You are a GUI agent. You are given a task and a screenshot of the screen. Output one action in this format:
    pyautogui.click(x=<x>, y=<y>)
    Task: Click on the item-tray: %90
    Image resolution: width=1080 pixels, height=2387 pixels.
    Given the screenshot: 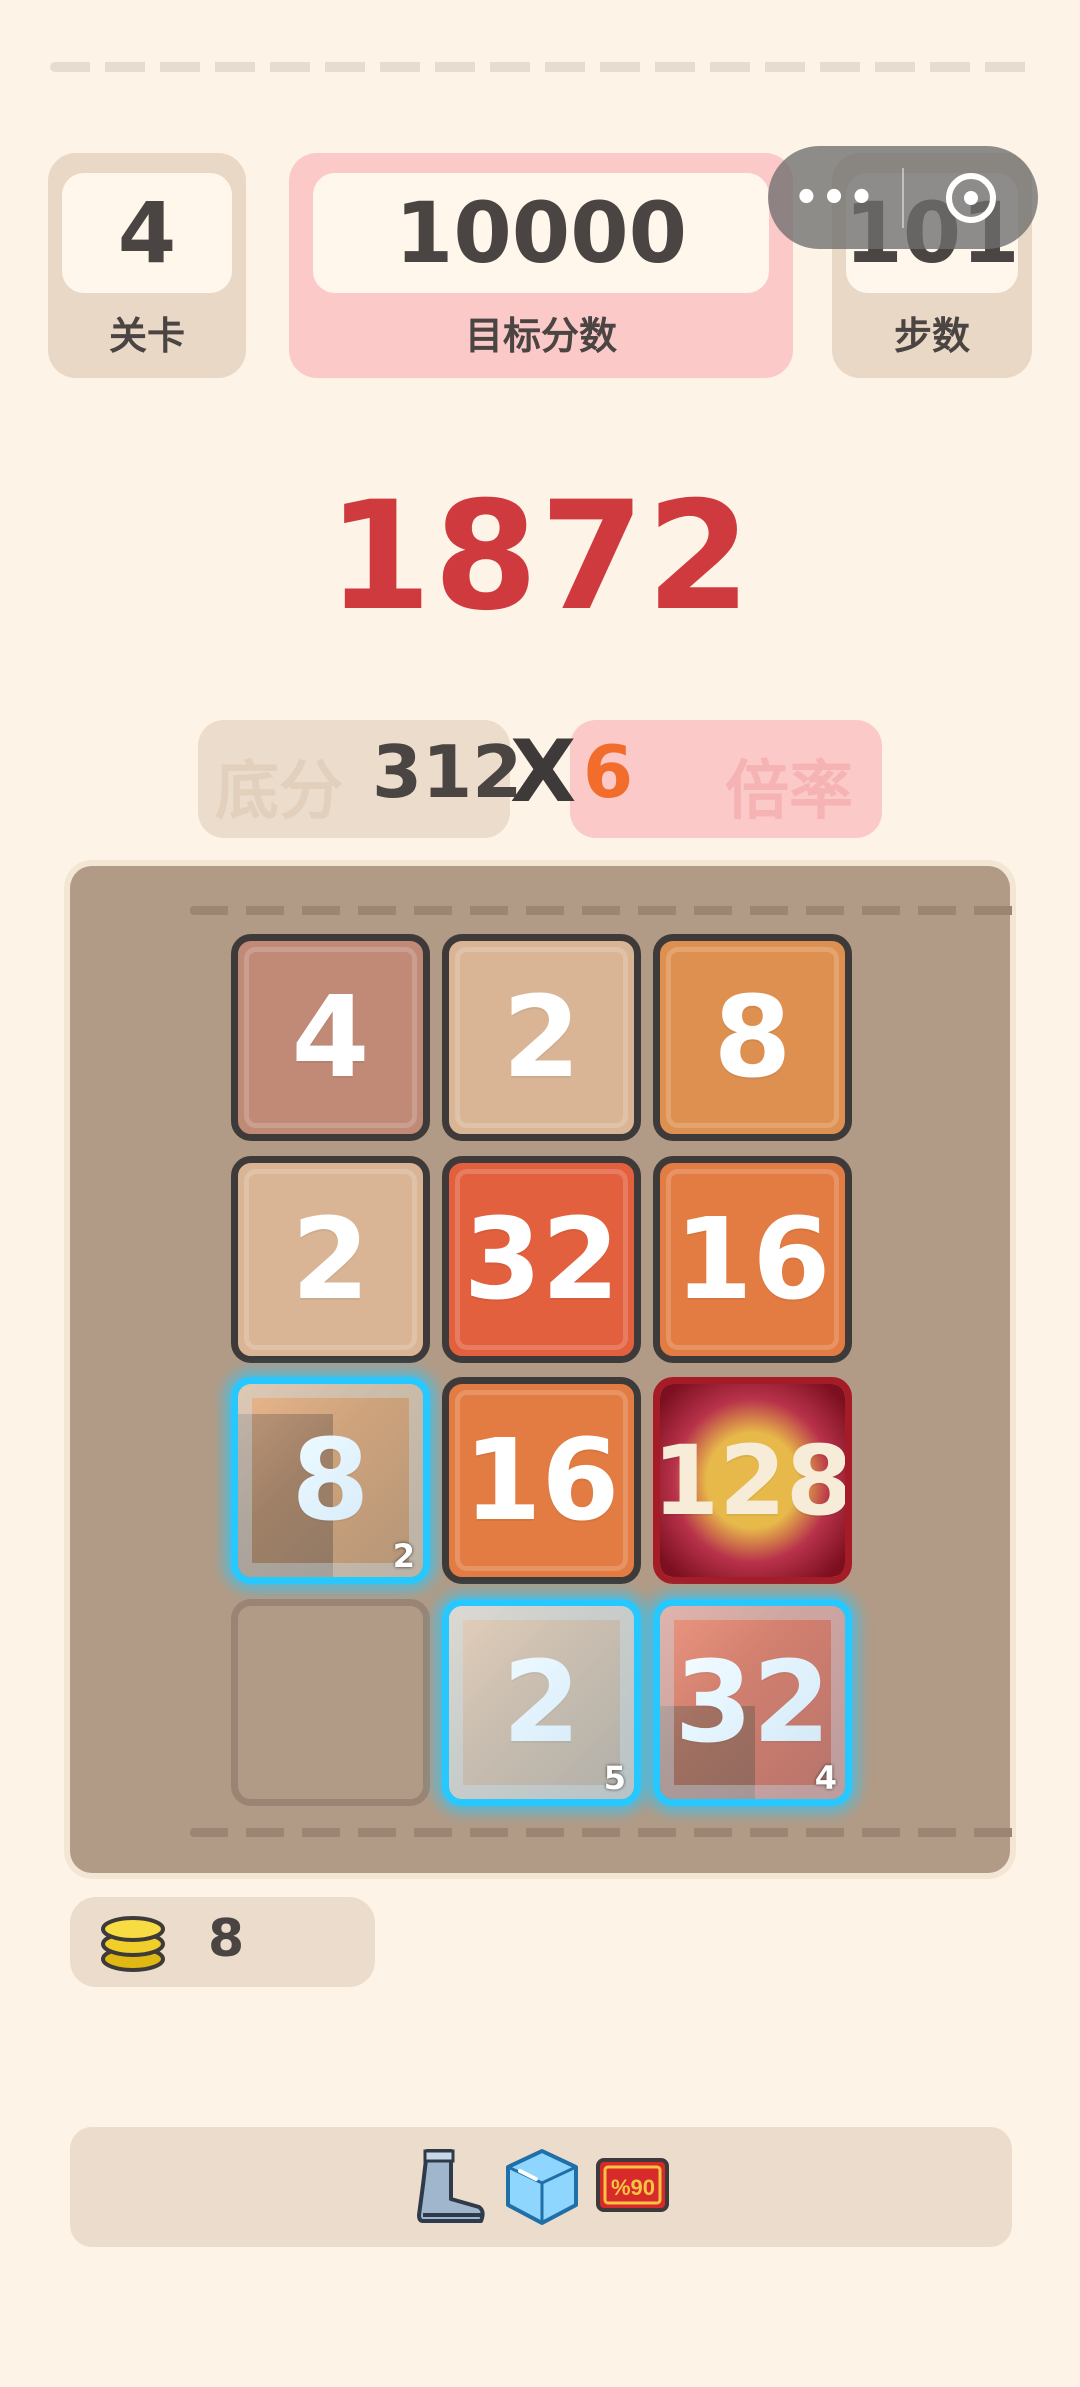 What is the action you would take?
    pyautogui.click(x=541, y=2187)
    